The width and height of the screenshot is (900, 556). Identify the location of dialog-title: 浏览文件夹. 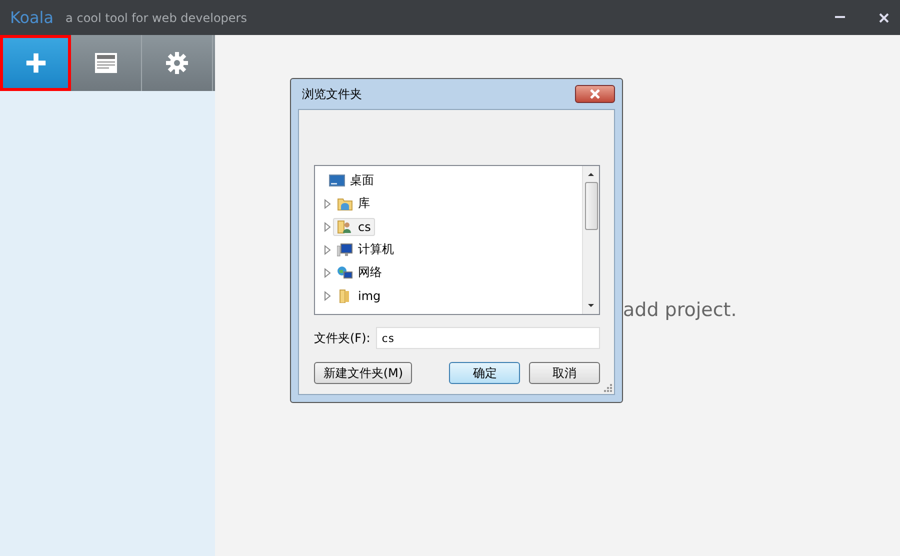
(332, 94).